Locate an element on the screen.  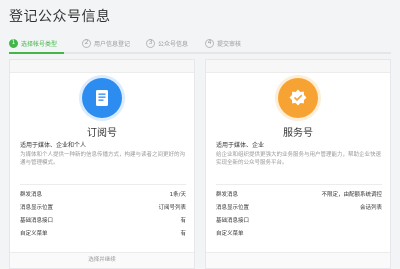
feature-value: 1条/天 is located at coordinates (177, 195).